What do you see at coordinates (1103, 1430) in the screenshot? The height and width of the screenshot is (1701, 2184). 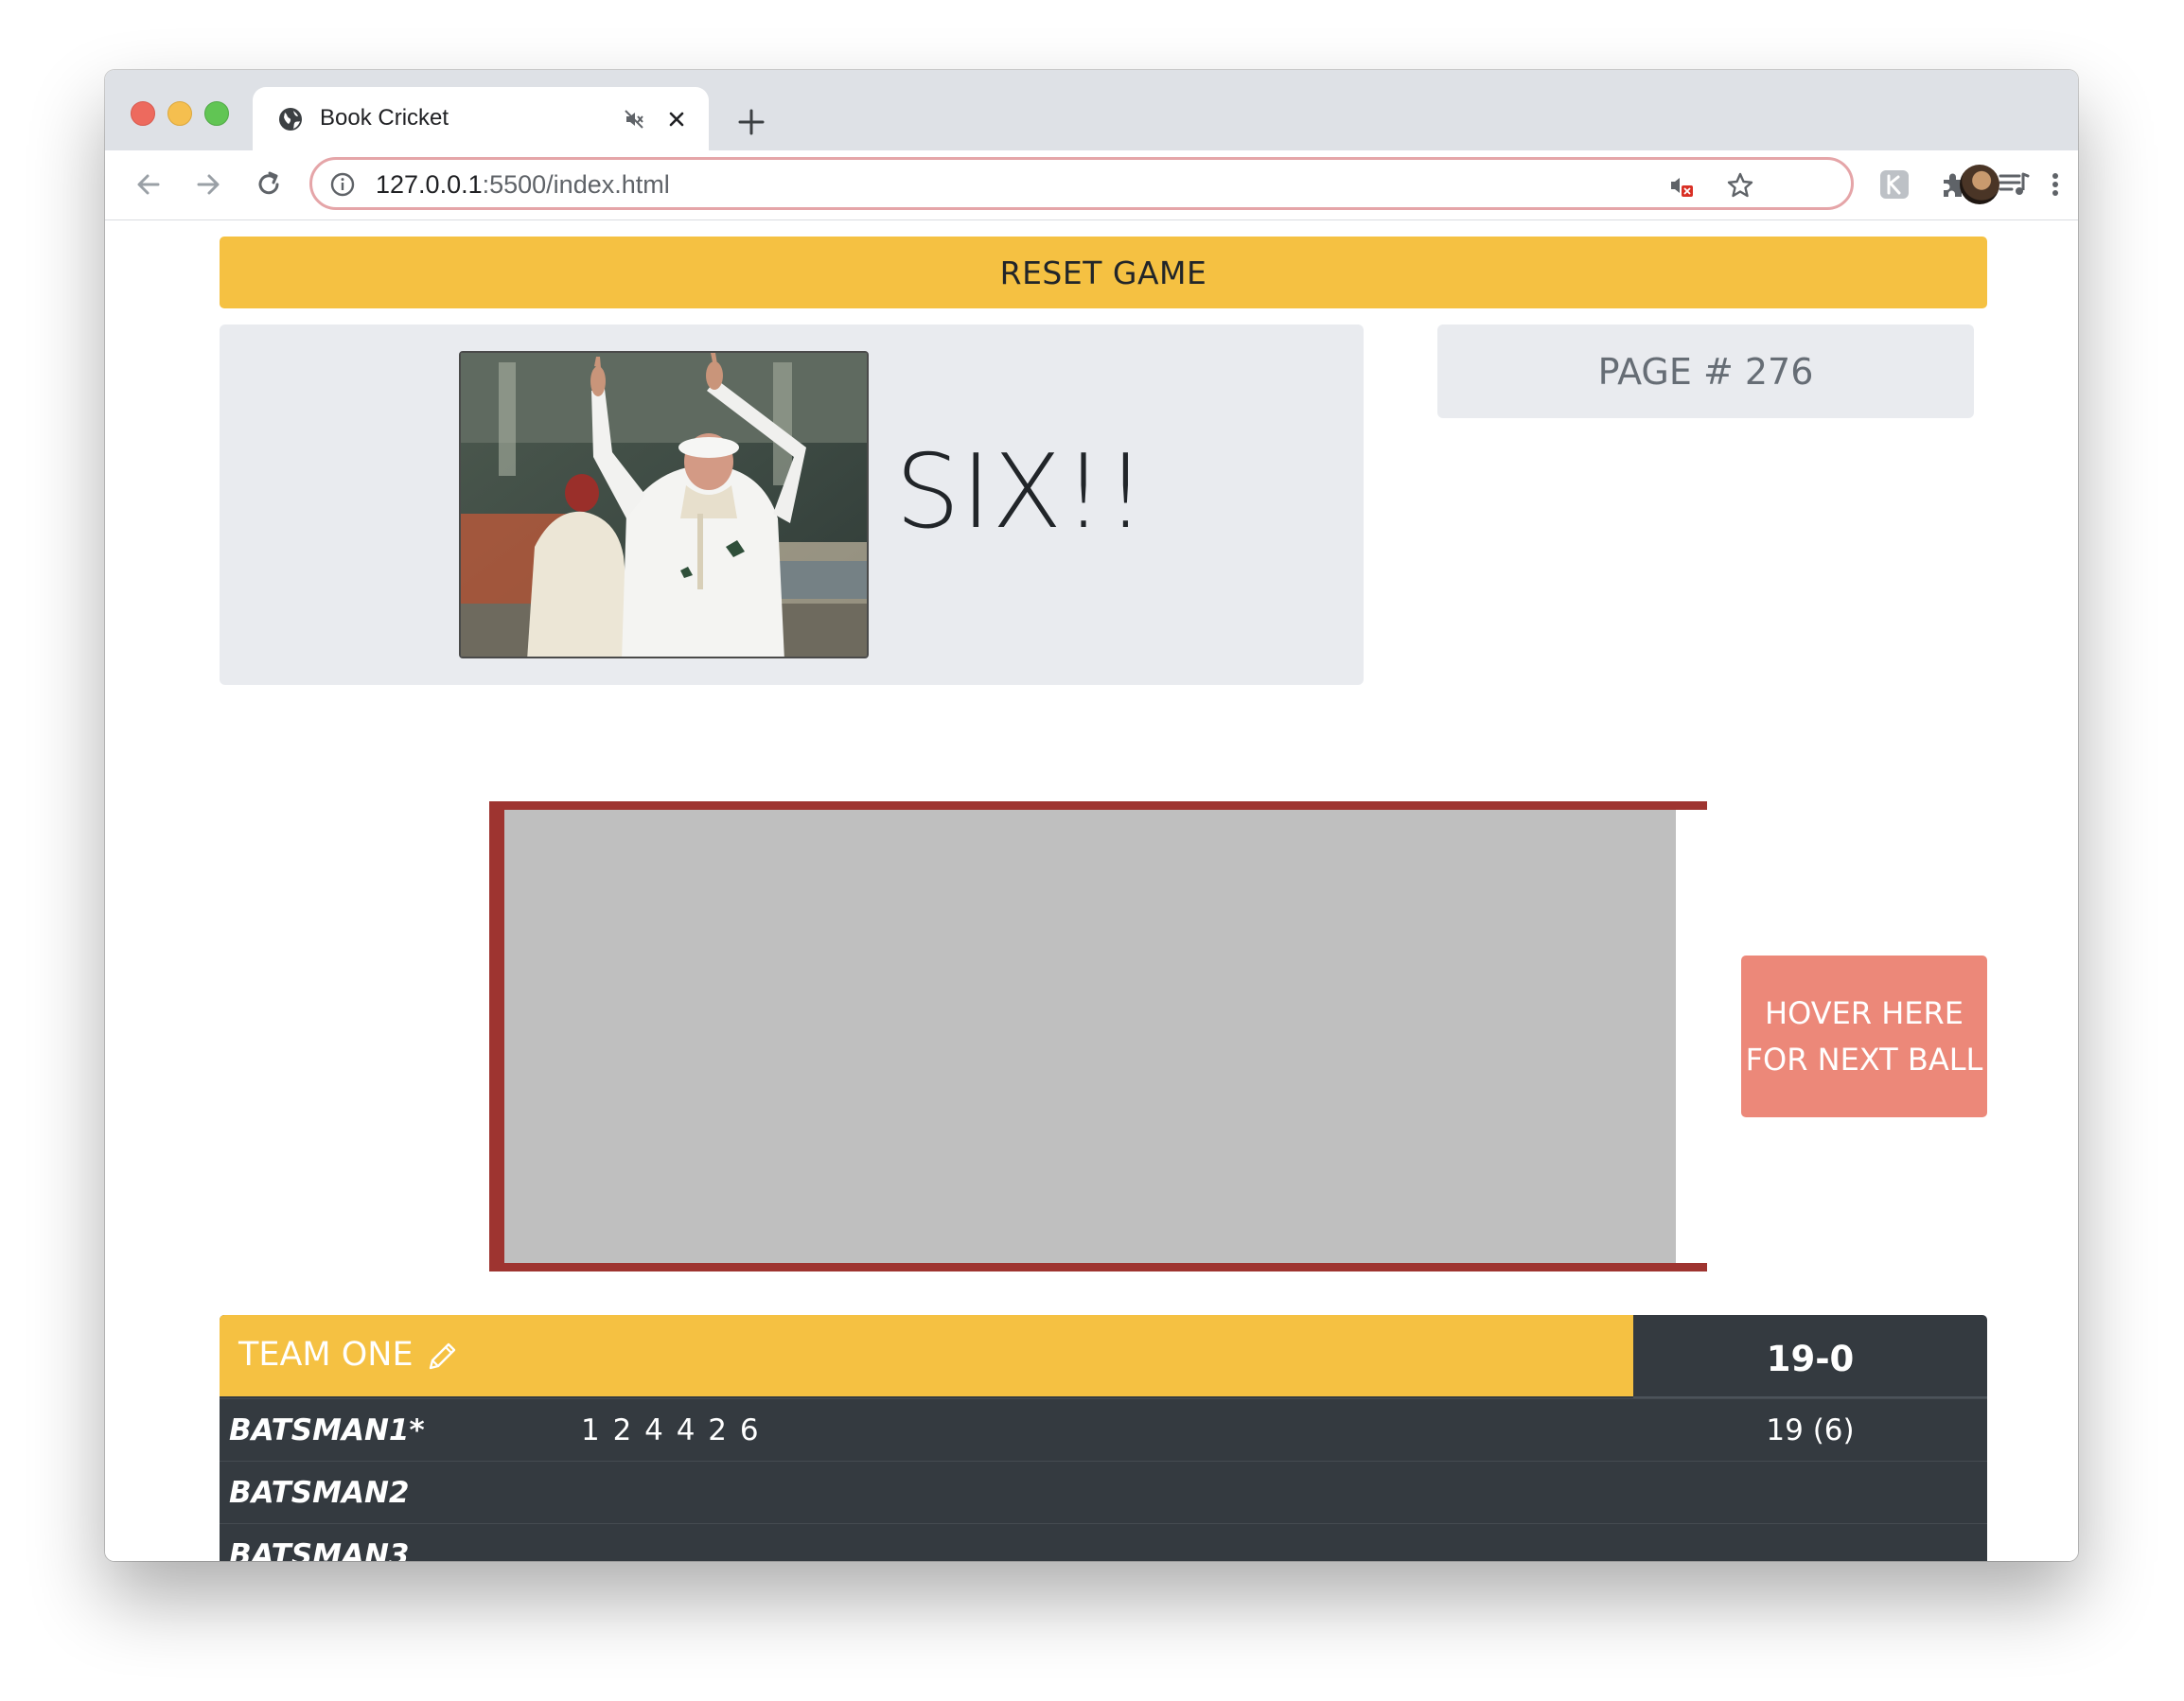 I see `batsman-row: BATSMAN1* 1 2 4 4 2 6 19 (6)` at bounding box center [1103, 1430].